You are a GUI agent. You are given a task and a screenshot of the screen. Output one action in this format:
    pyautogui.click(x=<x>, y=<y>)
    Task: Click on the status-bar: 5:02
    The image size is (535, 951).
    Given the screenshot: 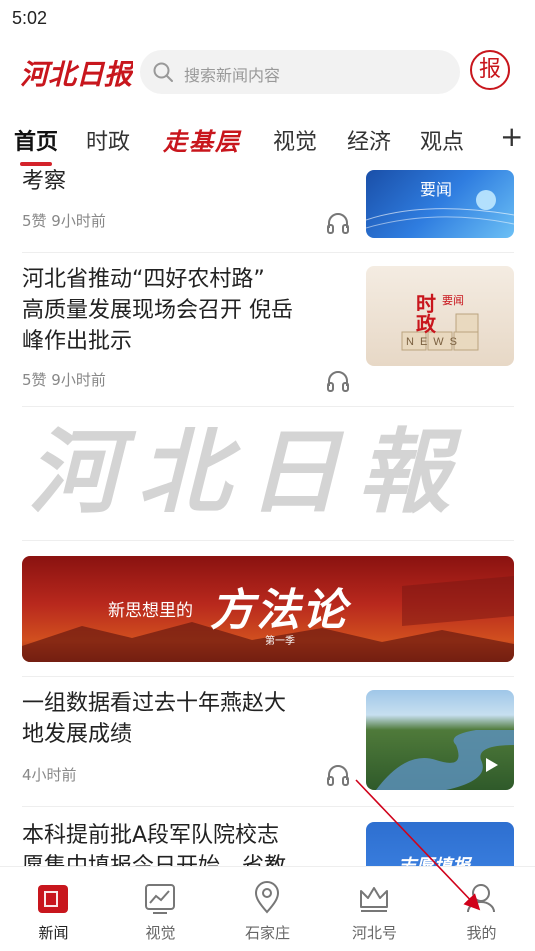 What is the action you would take?
    pyautogui.click(x=267, y=19)
    